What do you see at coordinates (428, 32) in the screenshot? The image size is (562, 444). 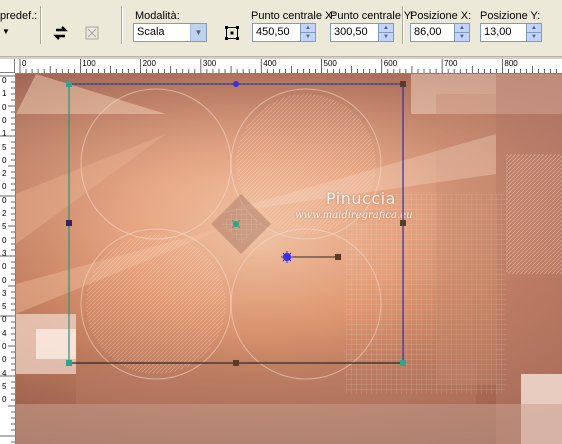 I see `pos-x-value: 86,00` at bounding box center [428, 32].